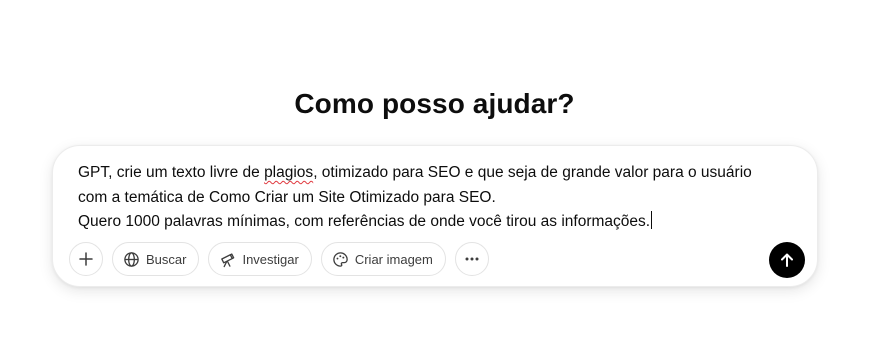 This screenshot has width=879, height=344. Describe the element at coordinates (393, 259) in the screenshot. I see `criar-imagem-label: Criar imagem` at that location.